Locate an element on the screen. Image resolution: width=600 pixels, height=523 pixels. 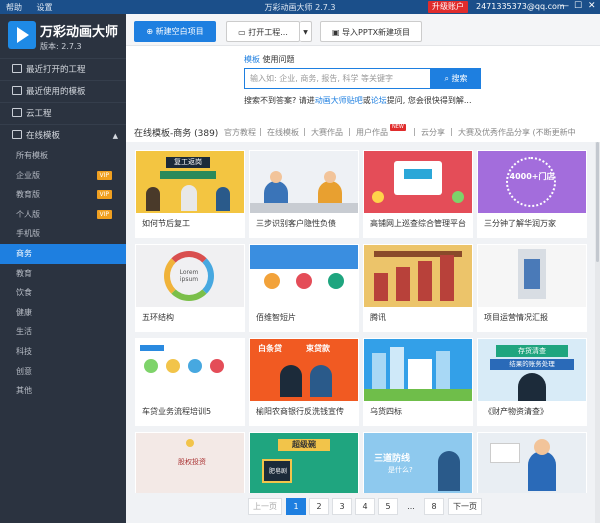
search-icon: ⌕ is located at coordinates (448, 78).